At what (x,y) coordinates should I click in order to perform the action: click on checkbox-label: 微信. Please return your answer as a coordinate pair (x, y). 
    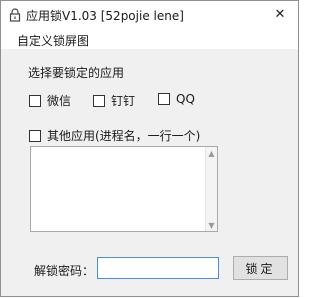
    Looking at the image, I should click on (59, 101).